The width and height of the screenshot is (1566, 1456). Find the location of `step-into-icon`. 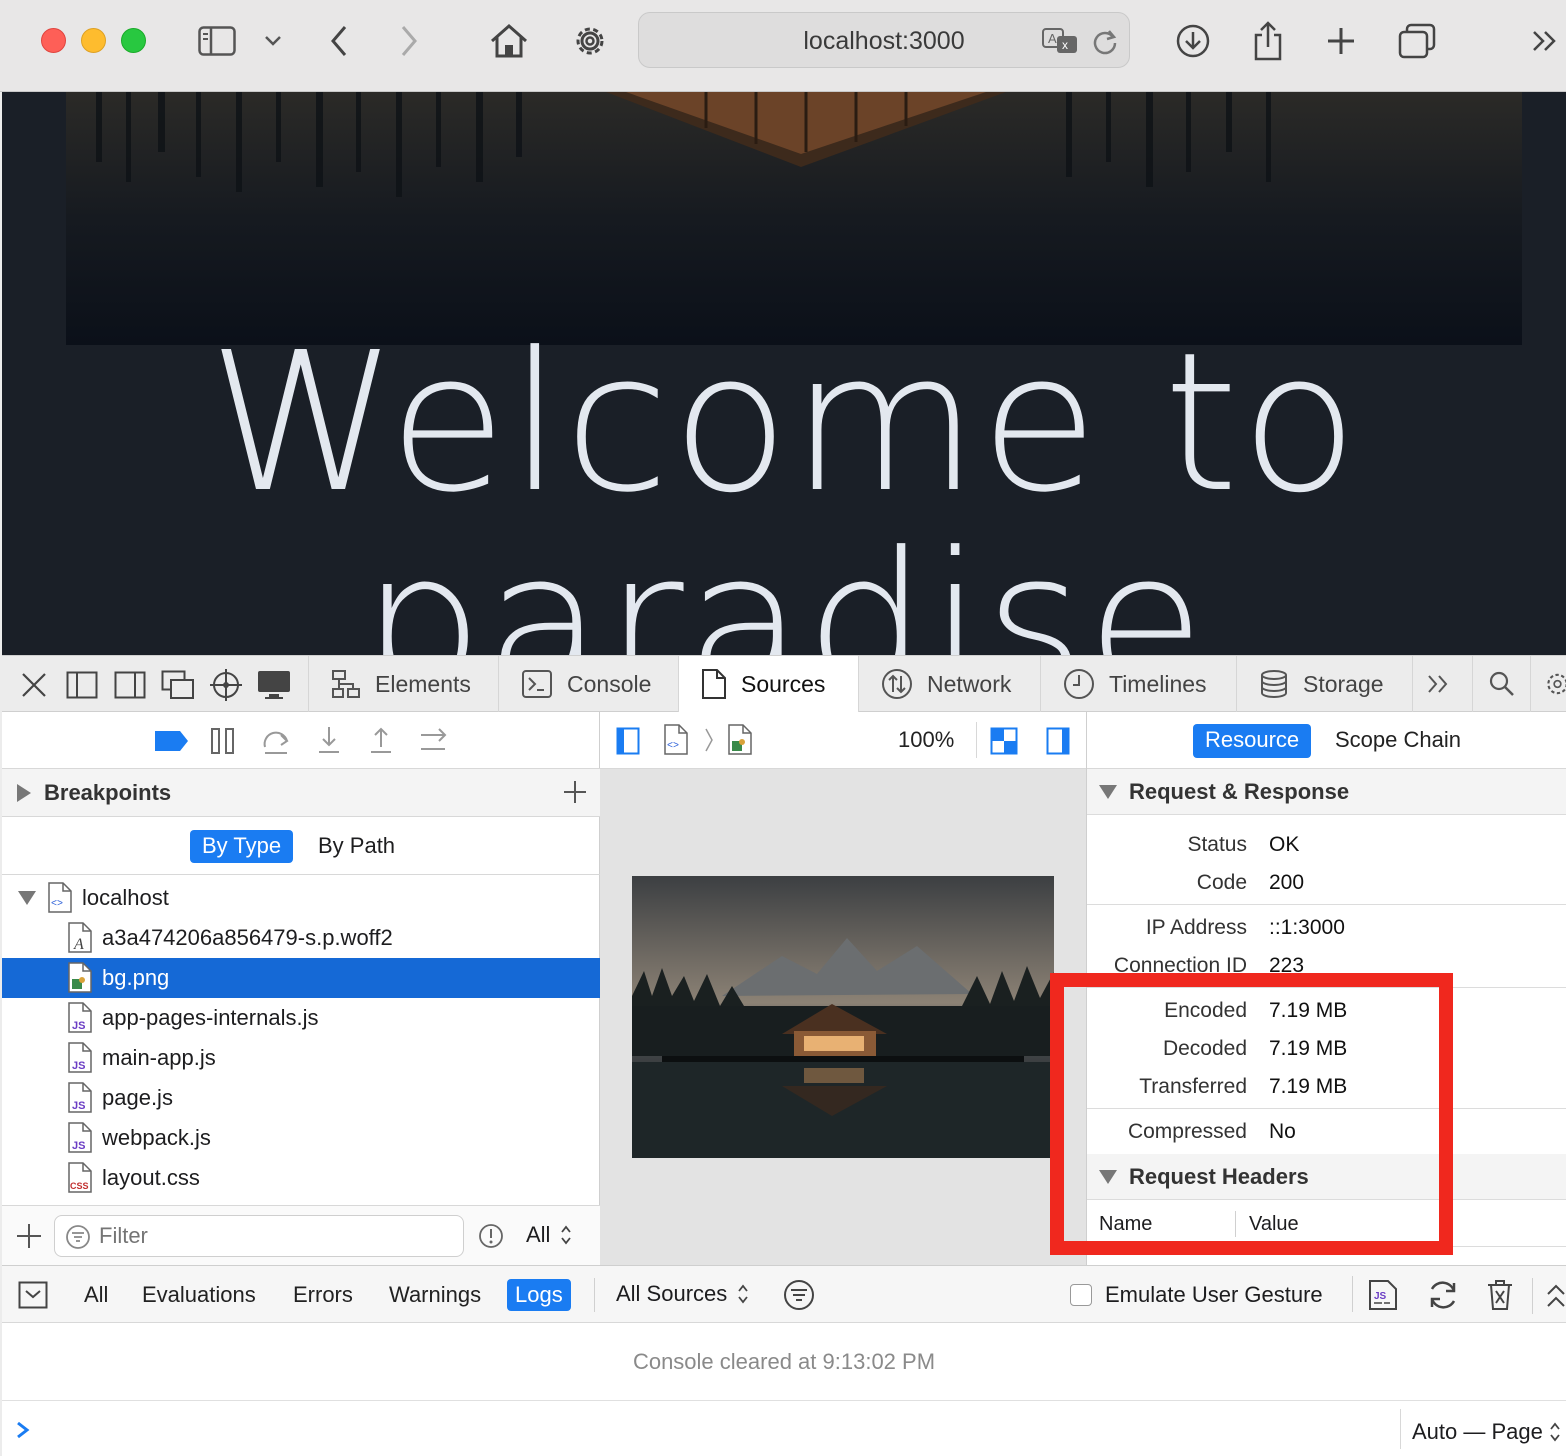

step-into-icon is located at coordinates (329, 740).